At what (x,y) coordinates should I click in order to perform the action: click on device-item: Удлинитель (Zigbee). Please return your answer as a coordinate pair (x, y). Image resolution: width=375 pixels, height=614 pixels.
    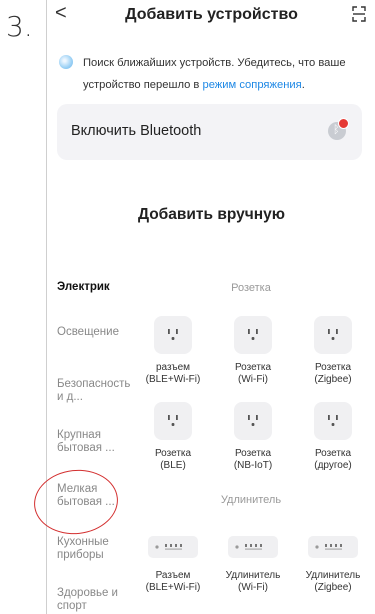
    Looking at the image, I should click on (333, 561).